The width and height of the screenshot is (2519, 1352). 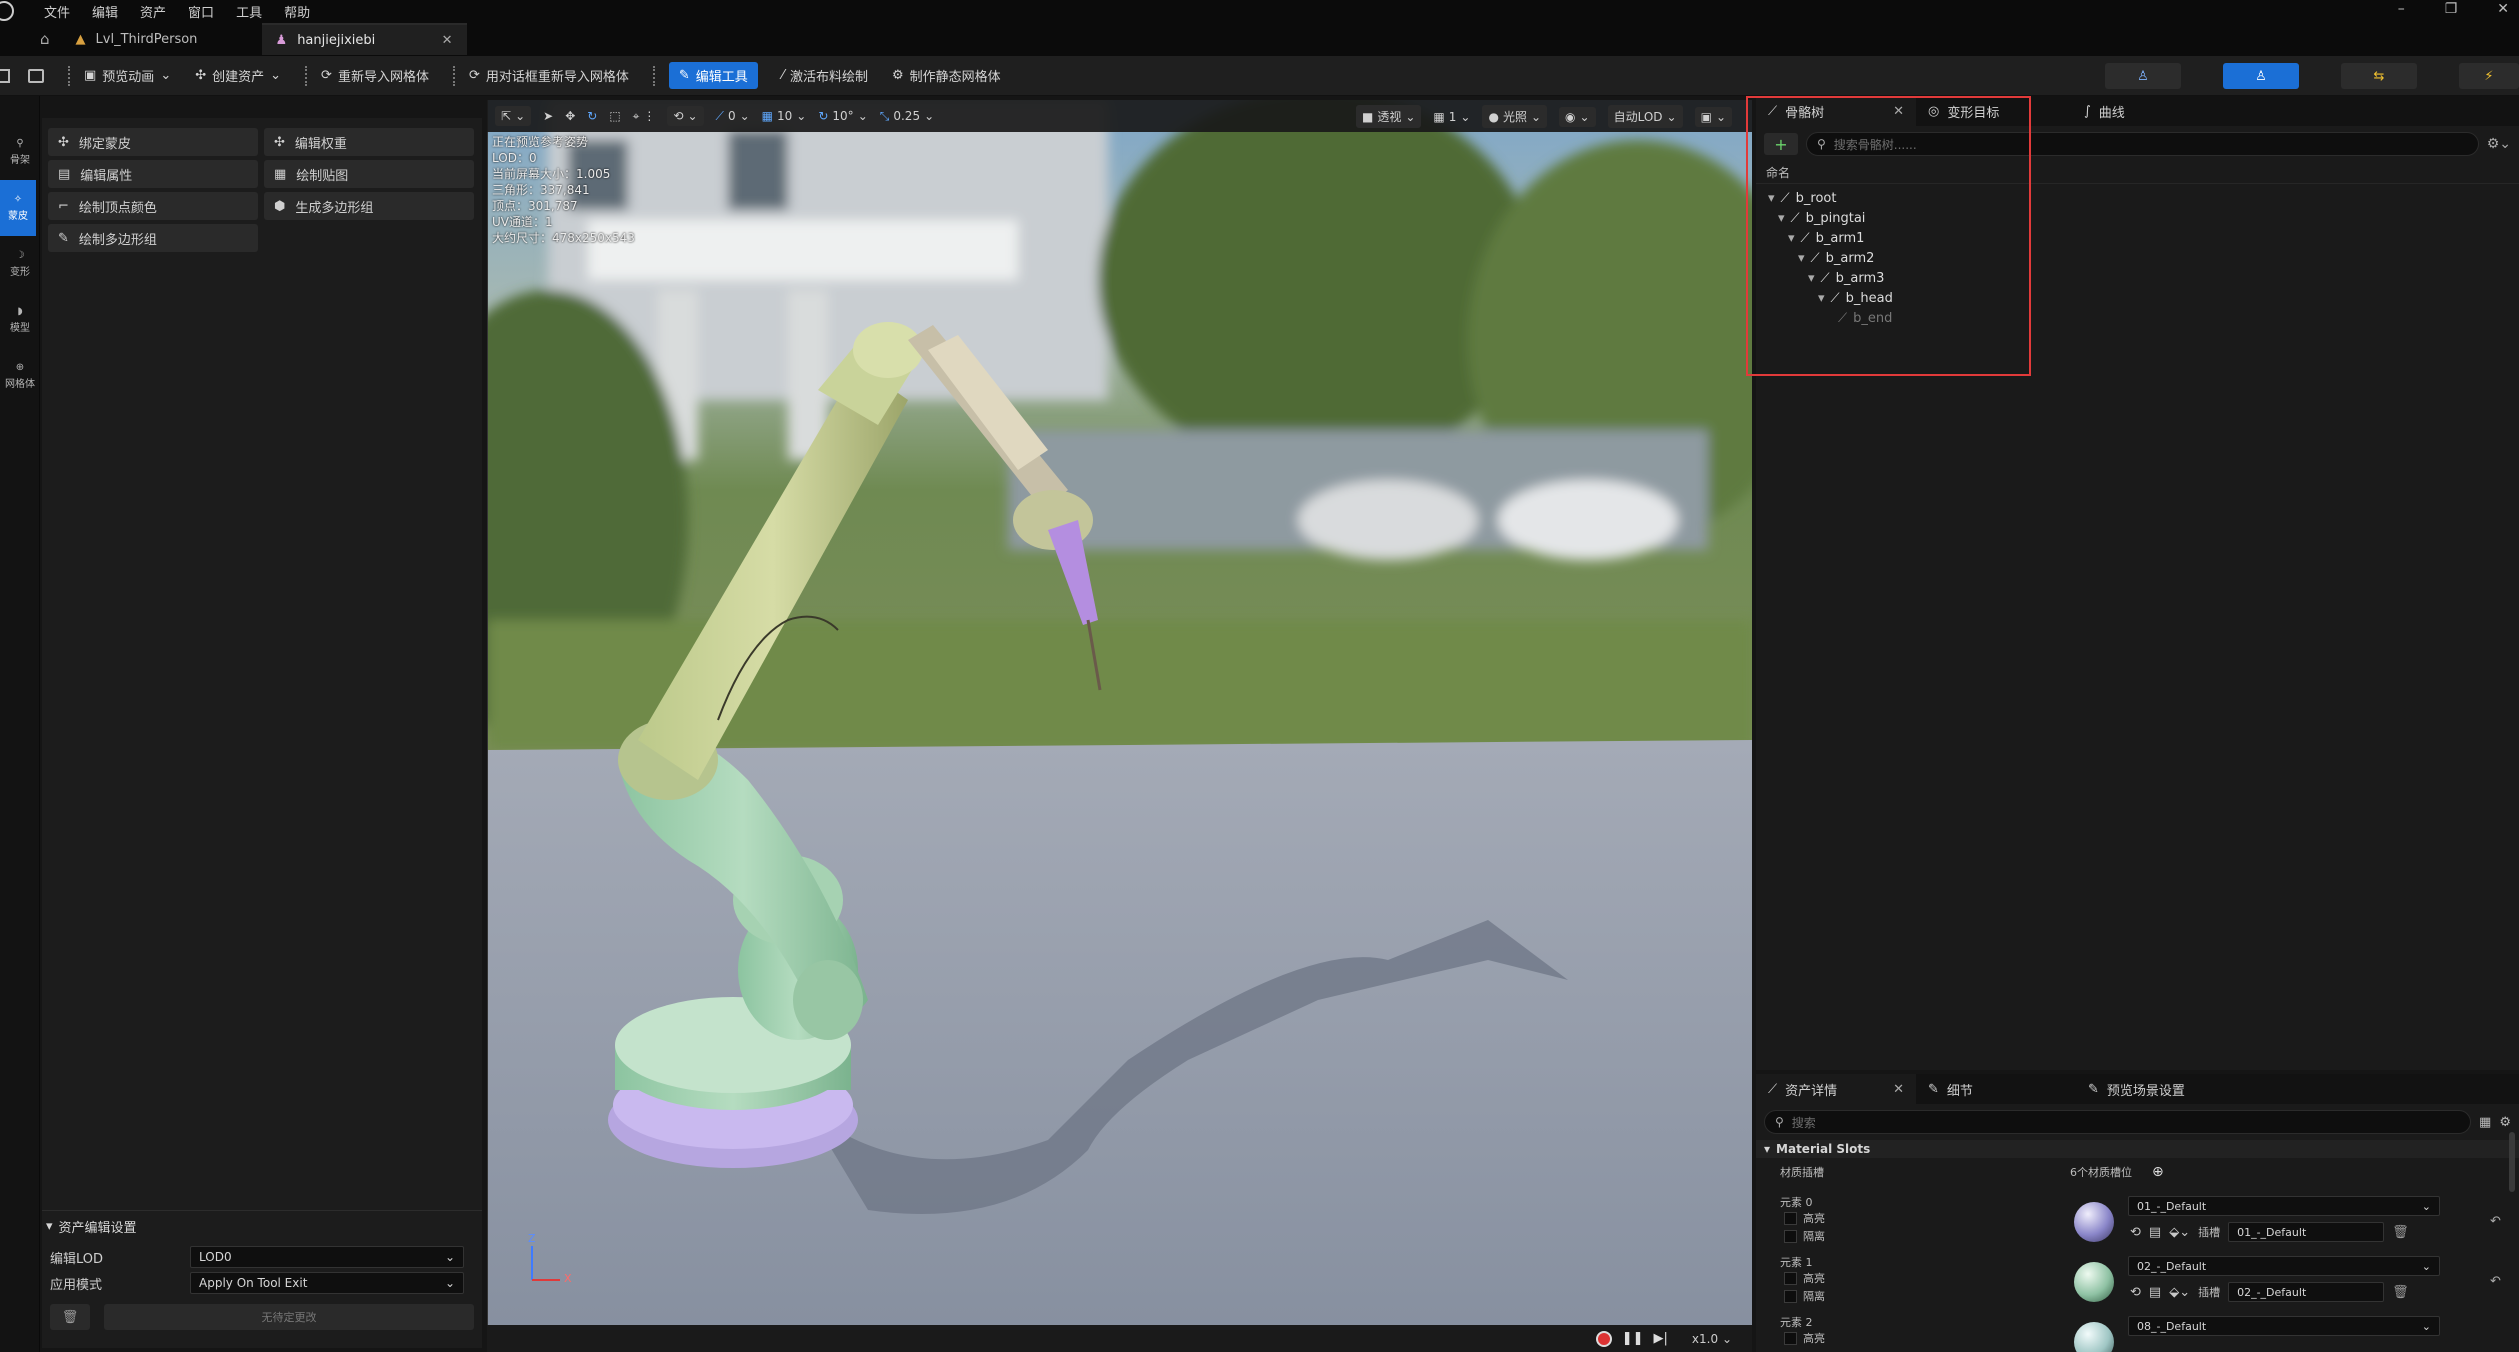 I want to click on tab-skeletal-mesh: ♟ hanjiejixiebi ✕, so click(x=364, y=39).